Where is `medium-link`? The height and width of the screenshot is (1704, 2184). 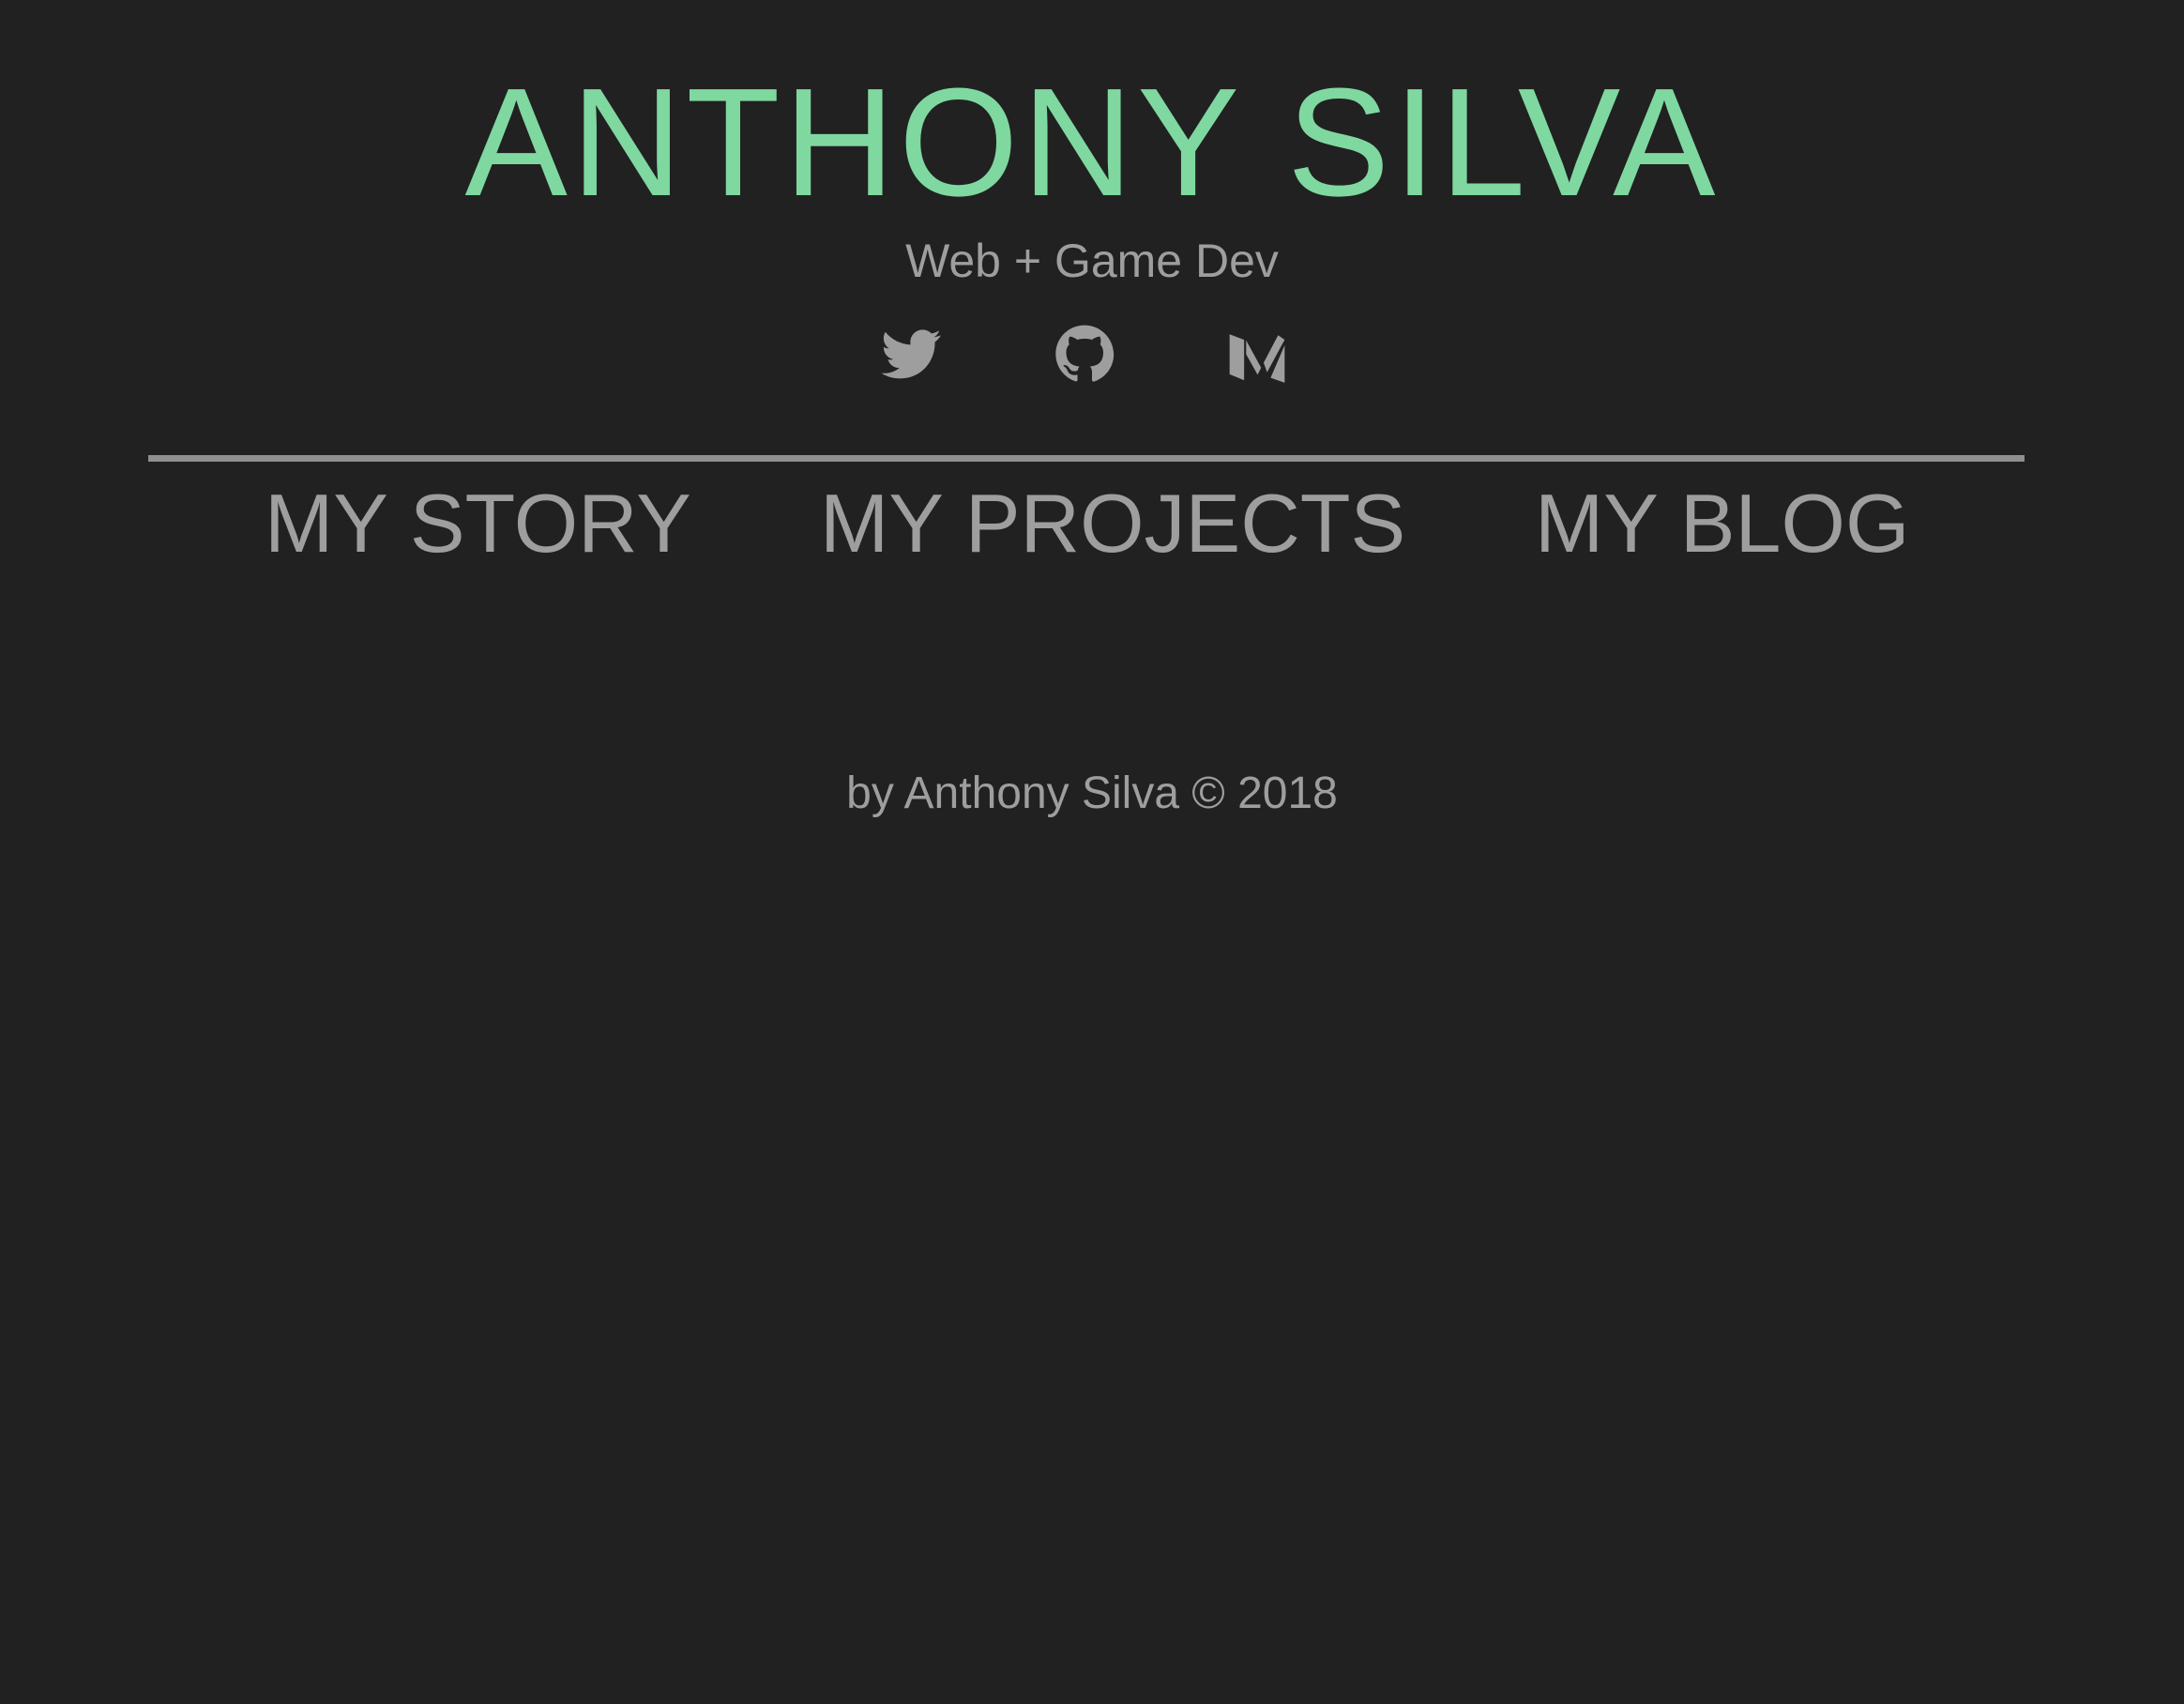
medium-link is located at coordinates (1257, 354).